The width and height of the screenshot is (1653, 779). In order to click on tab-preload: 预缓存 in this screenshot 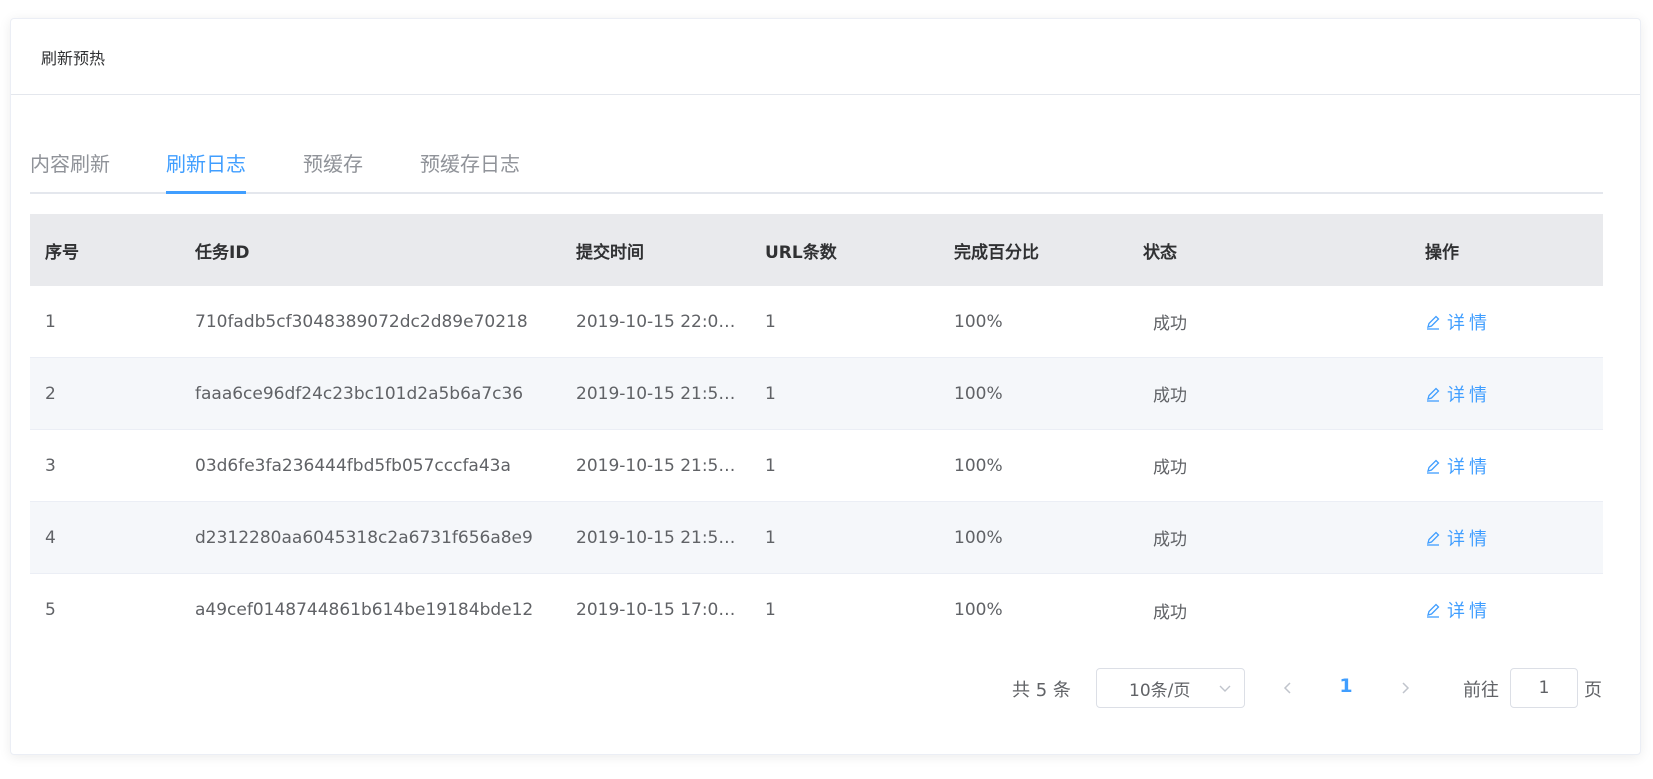, I will do `click(333, 162)`.